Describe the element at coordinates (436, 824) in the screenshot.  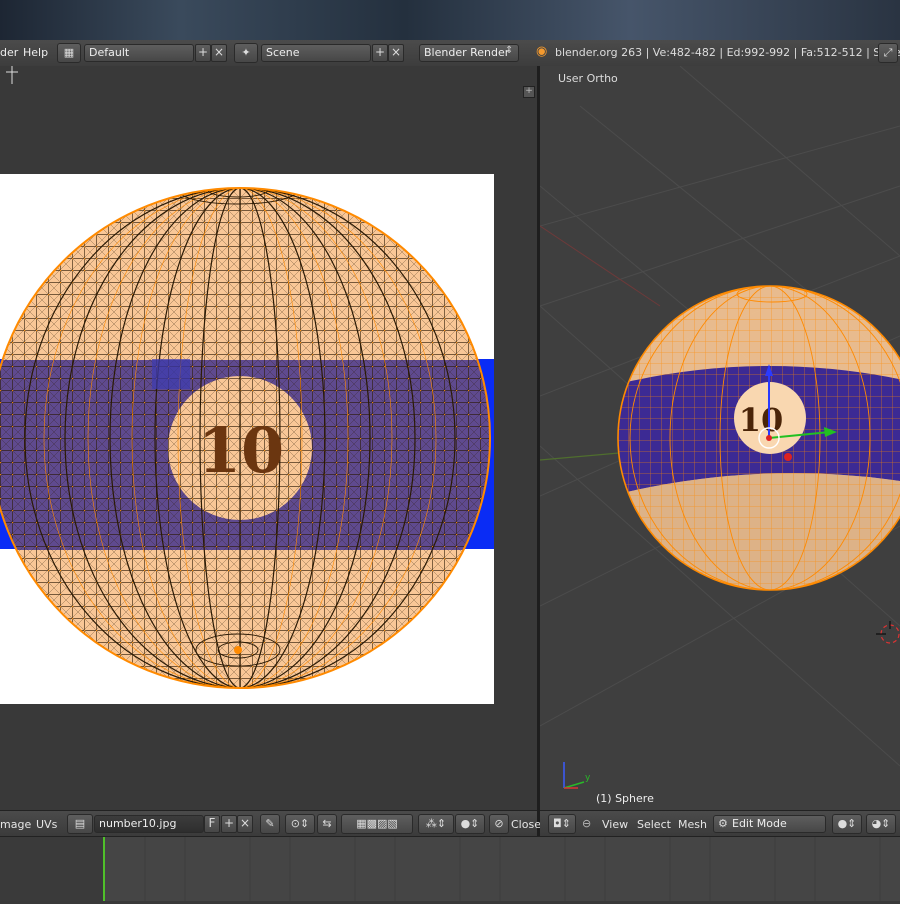
I see `sticky-mode-icon: ⁂⇕` at that location.